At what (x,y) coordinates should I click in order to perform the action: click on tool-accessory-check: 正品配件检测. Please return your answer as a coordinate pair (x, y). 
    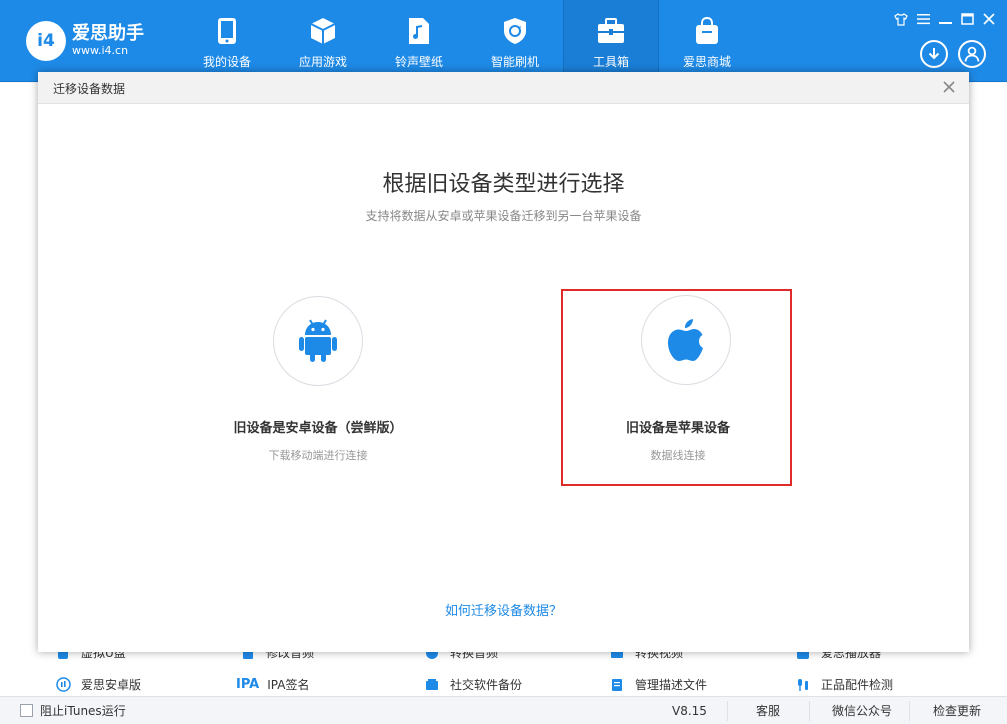
    Looking at the image, I should click on (844, 684).